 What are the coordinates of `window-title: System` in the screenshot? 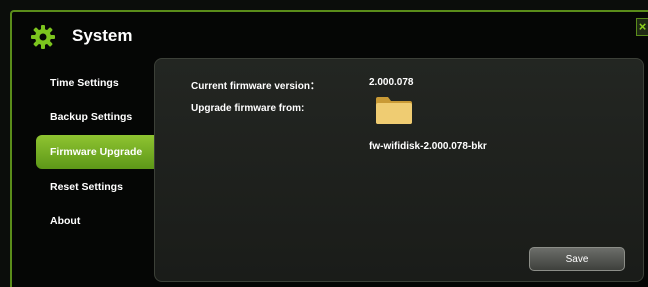 It's located at (102, 35).